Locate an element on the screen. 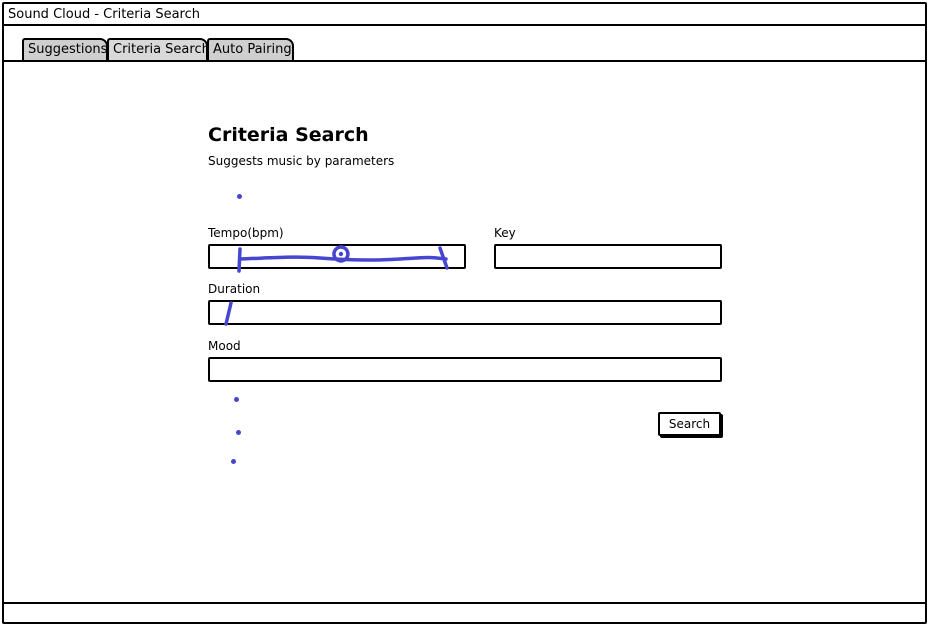  tab-auto-pairing-label: Auto Pairing is located at coordinates (252, 49).